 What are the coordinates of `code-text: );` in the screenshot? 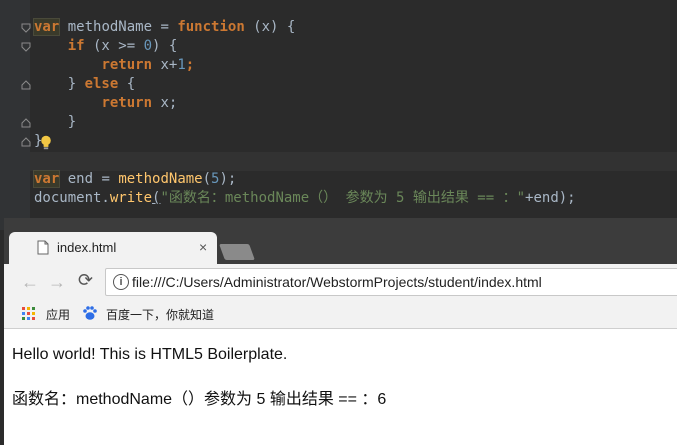 It's located at (228, 179).